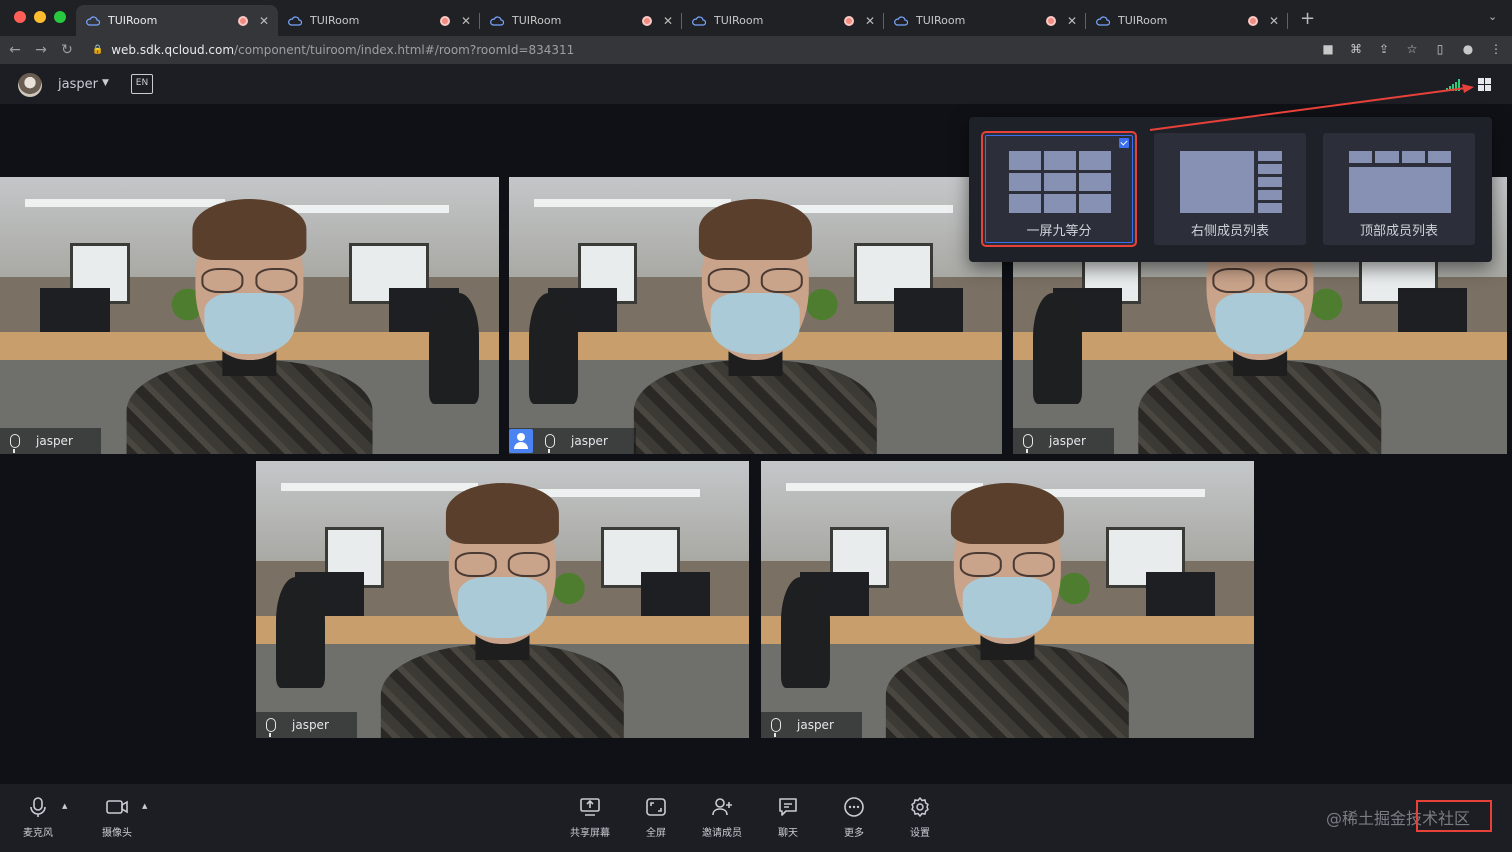  What do you see at coordinates (920, 807) in the screenshot?
I see `gear-icon` at bounding box center [920, 807].